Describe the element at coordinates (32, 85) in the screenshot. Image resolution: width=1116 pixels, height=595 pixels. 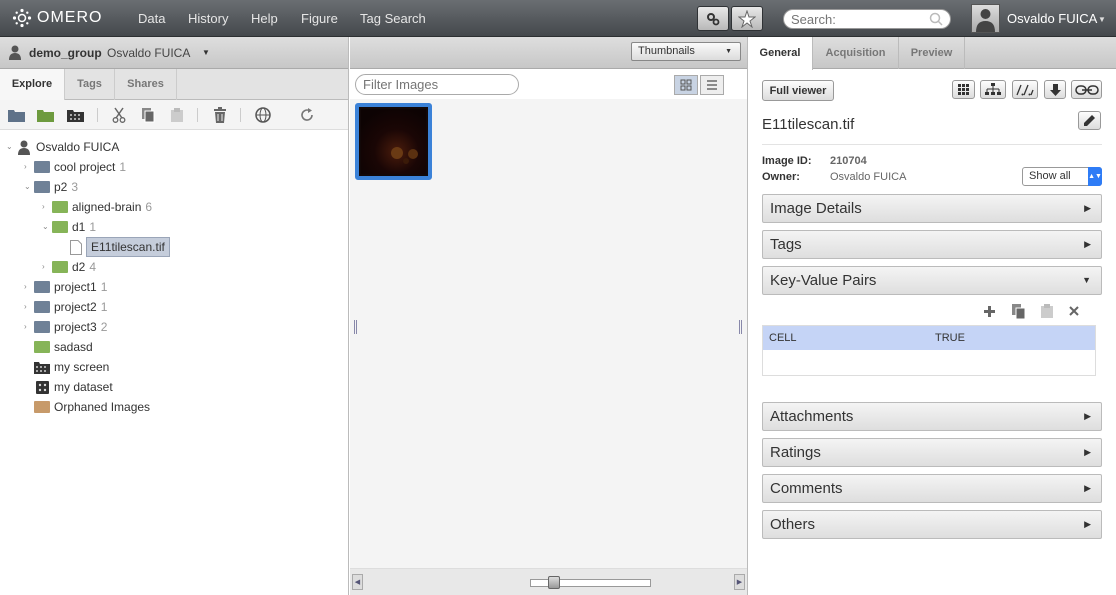
I see `tab-explore: Explore` at that location.